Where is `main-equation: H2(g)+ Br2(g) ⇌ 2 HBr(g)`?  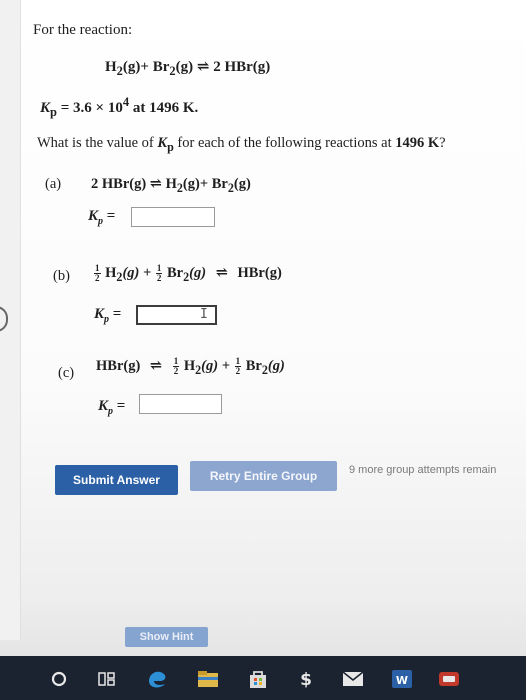
main-equation: H2(g)+ Br2(g) ⇌ 2 HBr(g) is located at coordinates (188, 68).